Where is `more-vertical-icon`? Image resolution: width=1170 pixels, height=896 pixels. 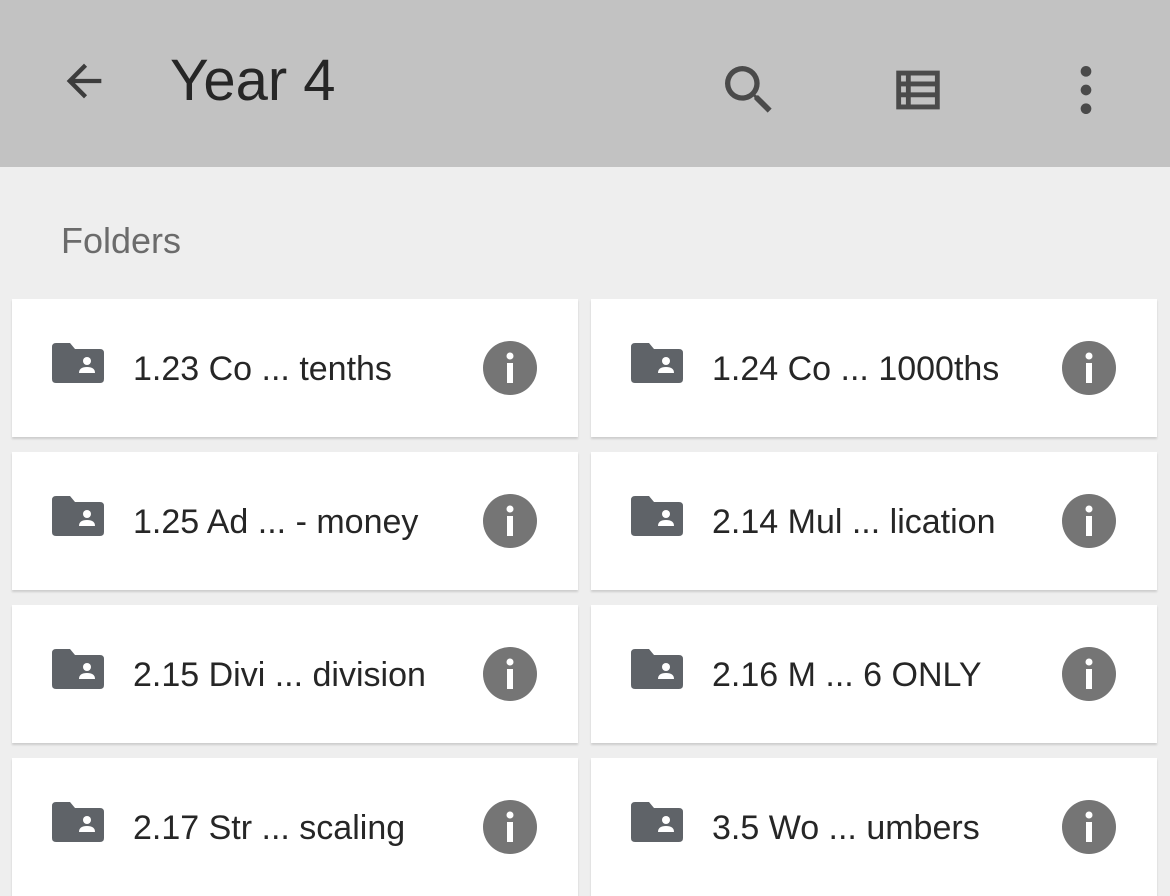 more-vertical-icon is located at coordinates (1086, 90).